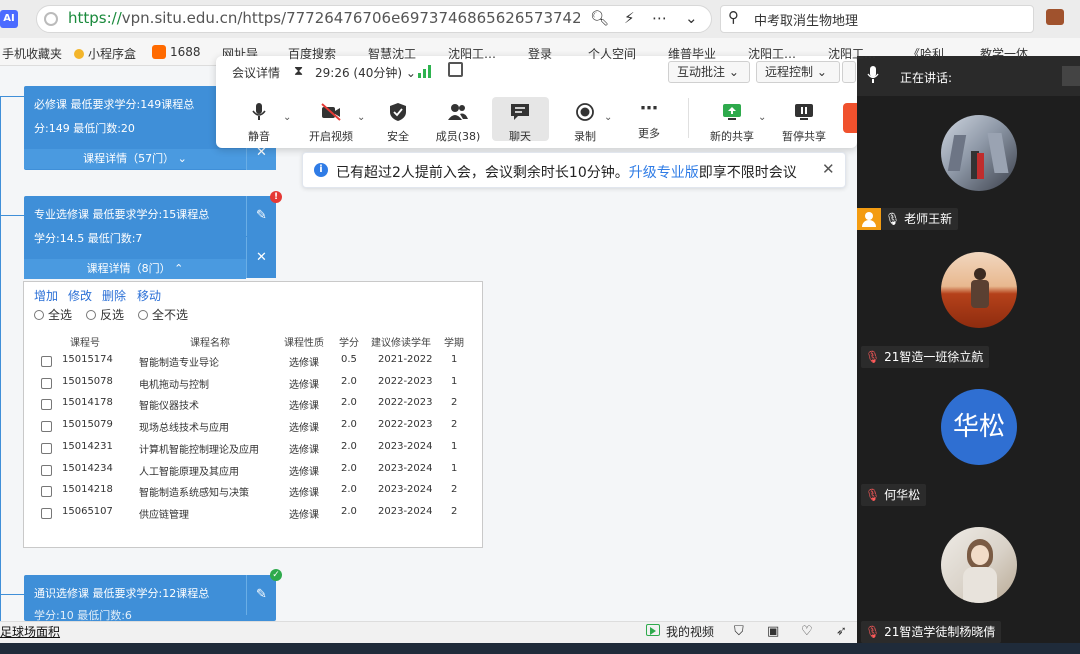 The width and height of the screenshot is (1080, 654). Describe the element at coordinates (398, 123) in the screenshot. I see `security-button: 安全` at that location.